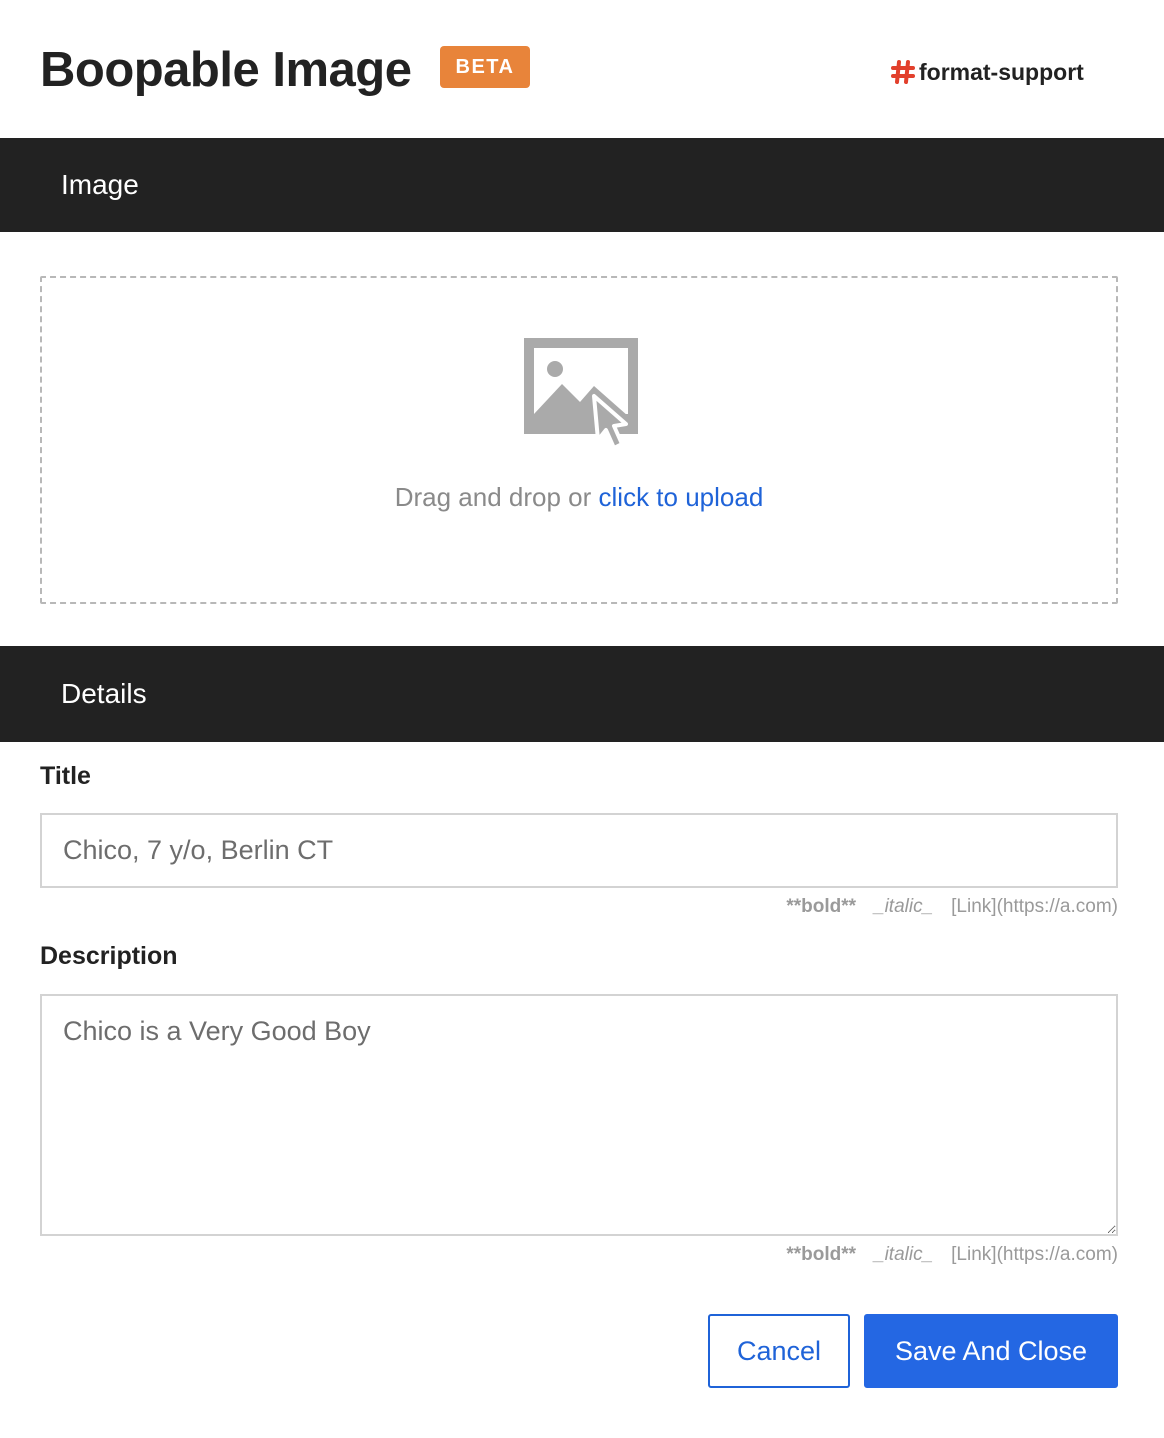  Describe the element at coordinates (903, 72) in the screenshot. I see `hash-icon` at that location.